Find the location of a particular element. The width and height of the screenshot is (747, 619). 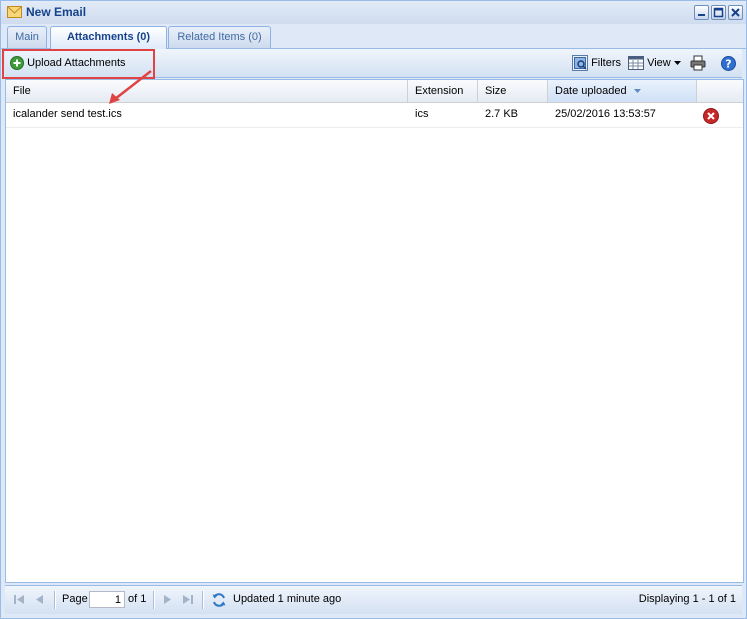

view-dropdown: View is located at coordinates (654, 63).